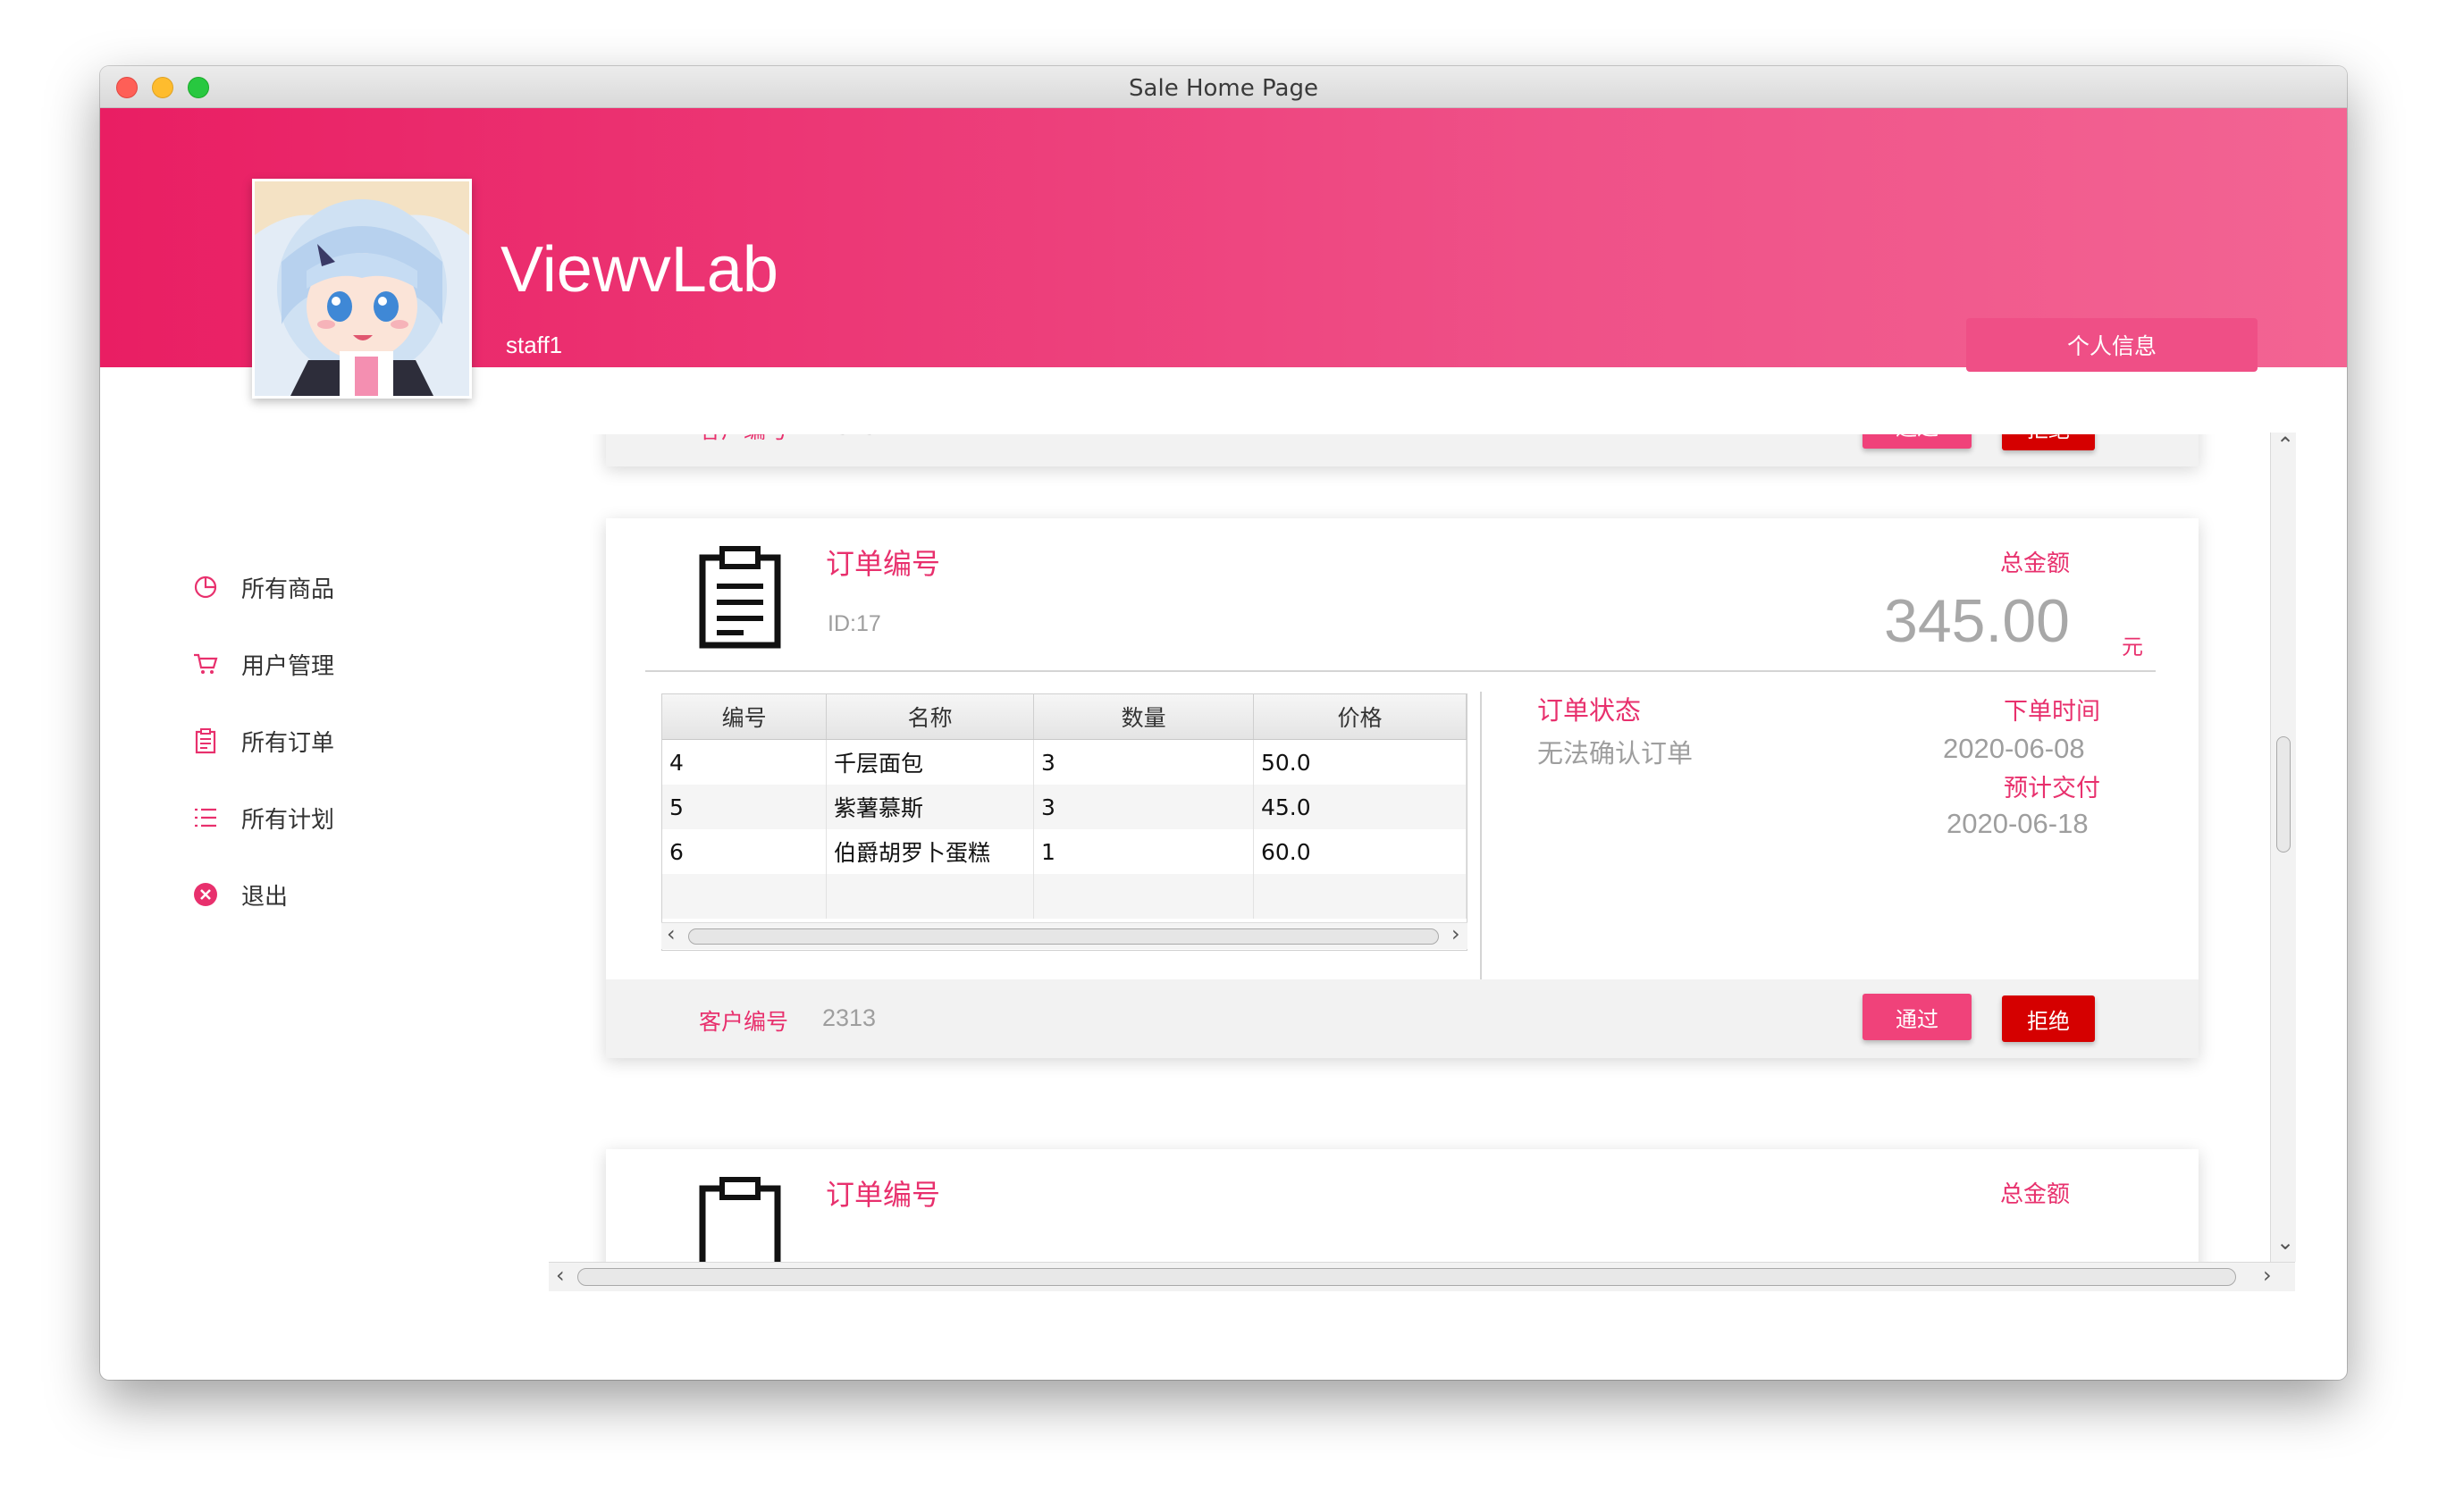 Image resolution: width=2447 pixels, height=1512 pixels. Describe the element at coordinates (639, 270) in the screenshot. I see `brand-title: ViewvLab` at that location.